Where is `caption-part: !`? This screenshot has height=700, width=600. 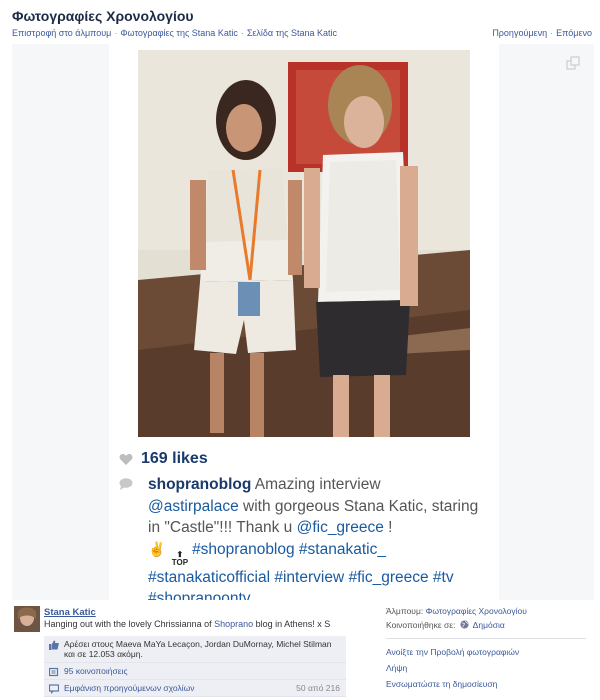
caption-part: ! is located at coordinates (388, 527).